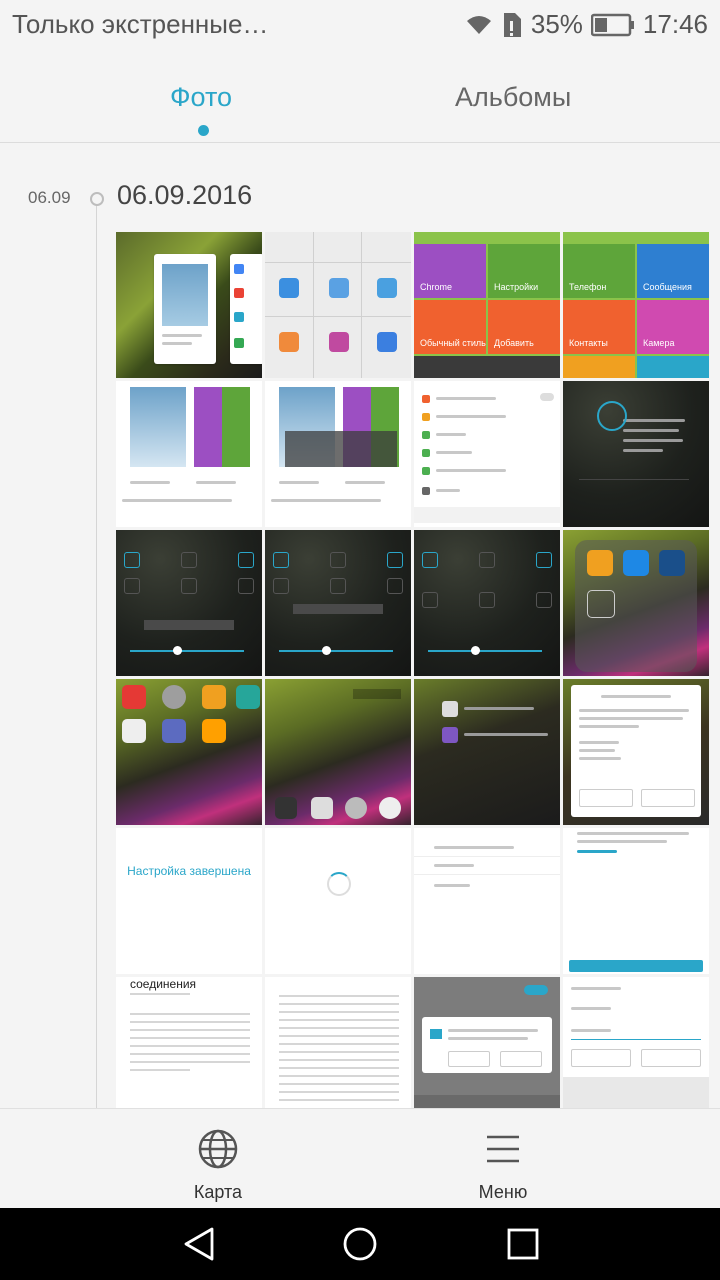  I want to click on system-nav-bar, so click(360, 1244).